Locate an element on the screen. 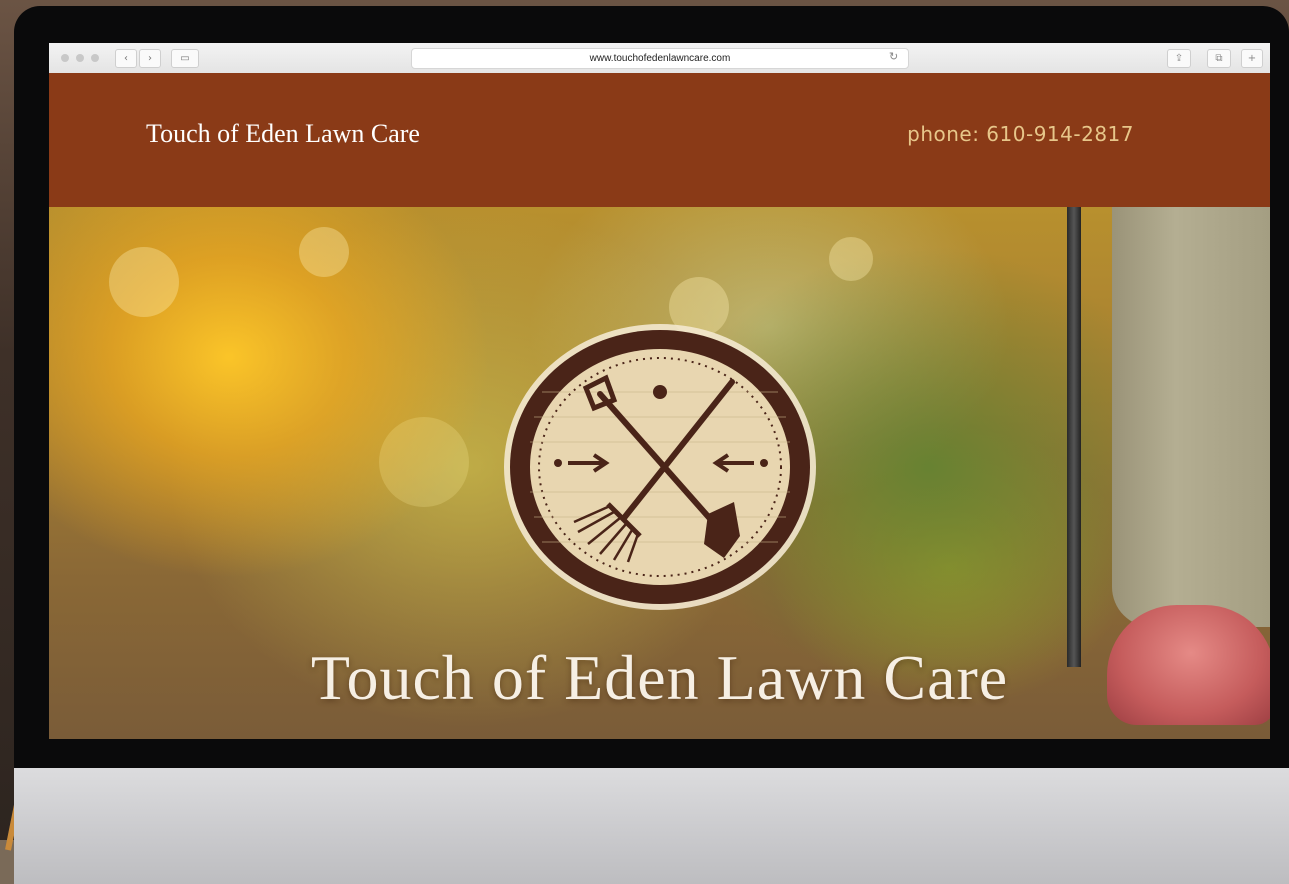 This screenshot has height=884, width=1289. maximize-window-icon is located at coordinates (95, 58).